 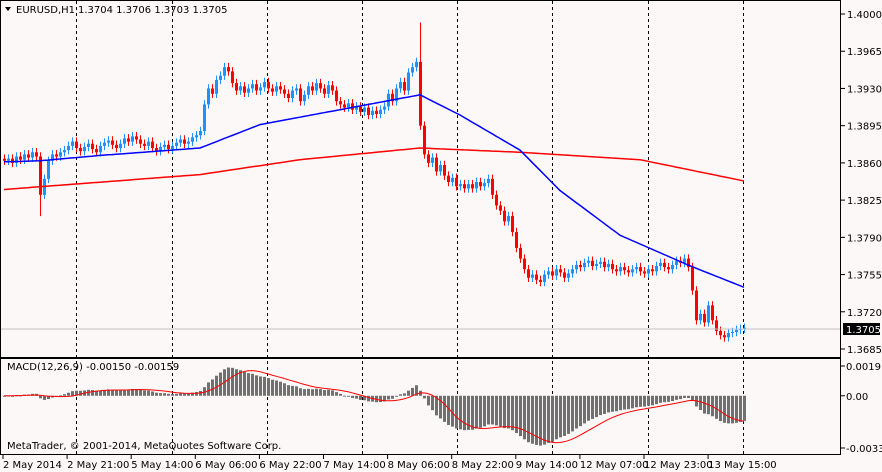 What do you see at coordinates (864, 313) in the screenshot?
I see `price-tick-label: 1.3720` at bounding box center [864, 313].